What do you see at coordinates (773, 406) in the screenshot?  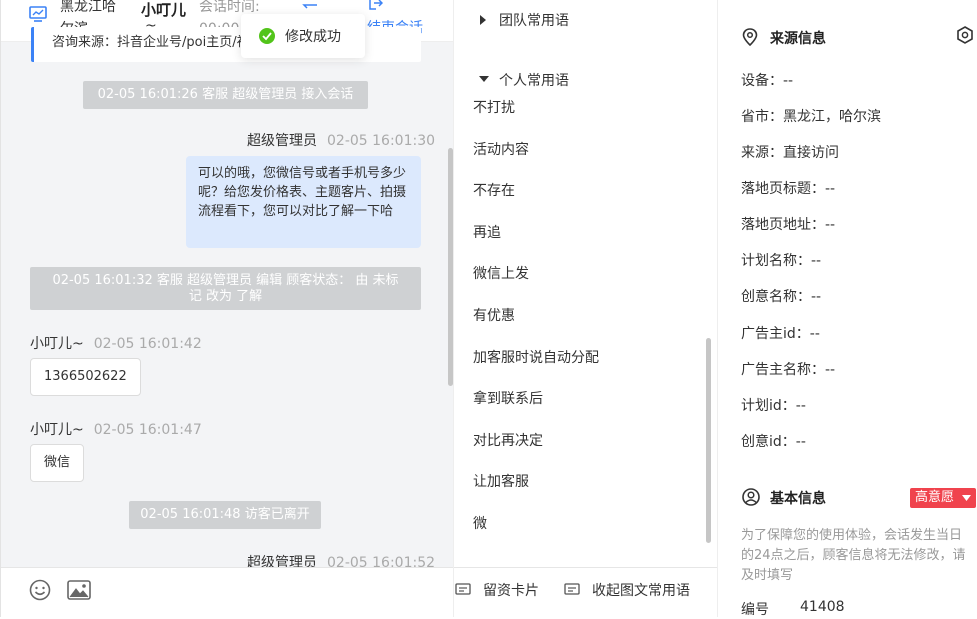 I see `source-row-plan-id: 计划id：--` at bounding box center [773, 406].